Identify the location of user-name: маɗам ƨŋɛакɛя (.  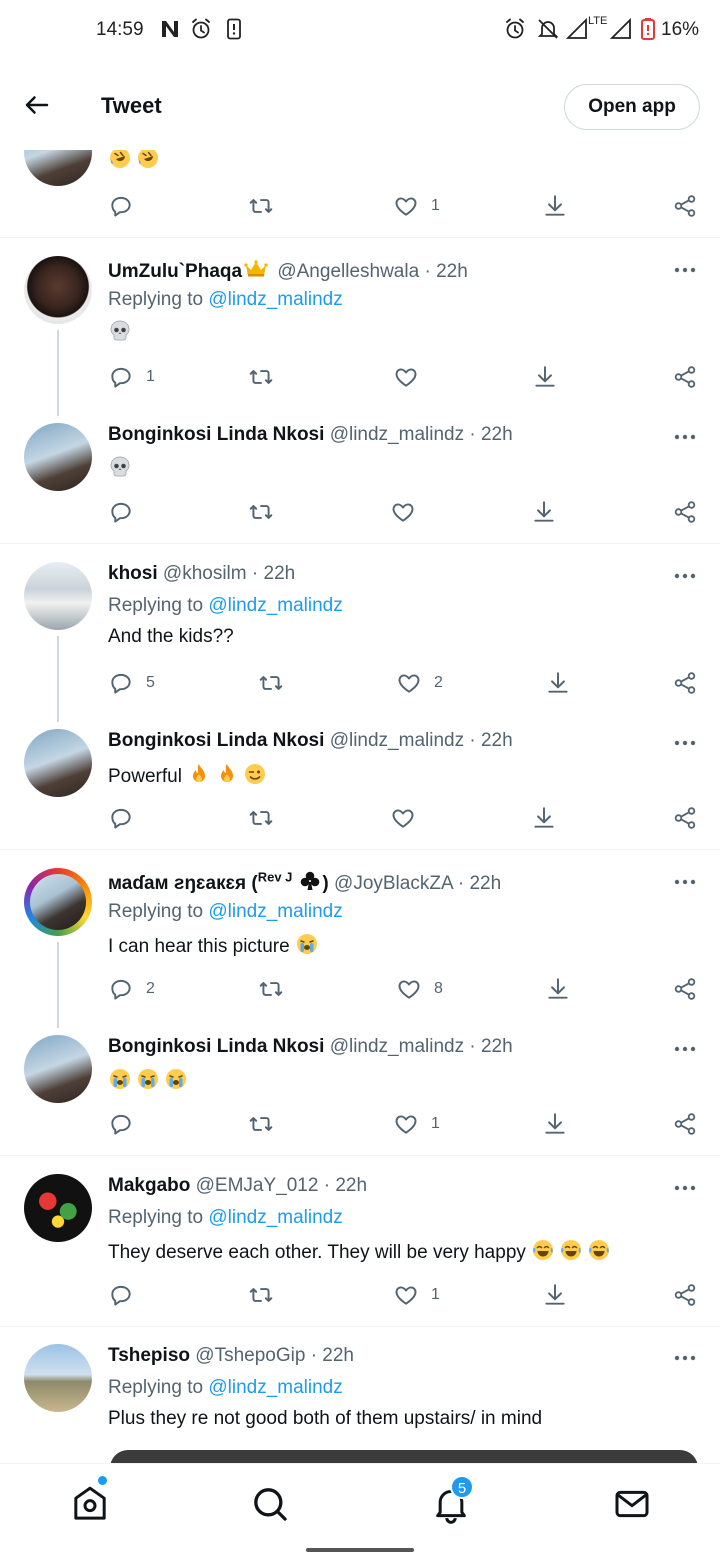
(183, 883).